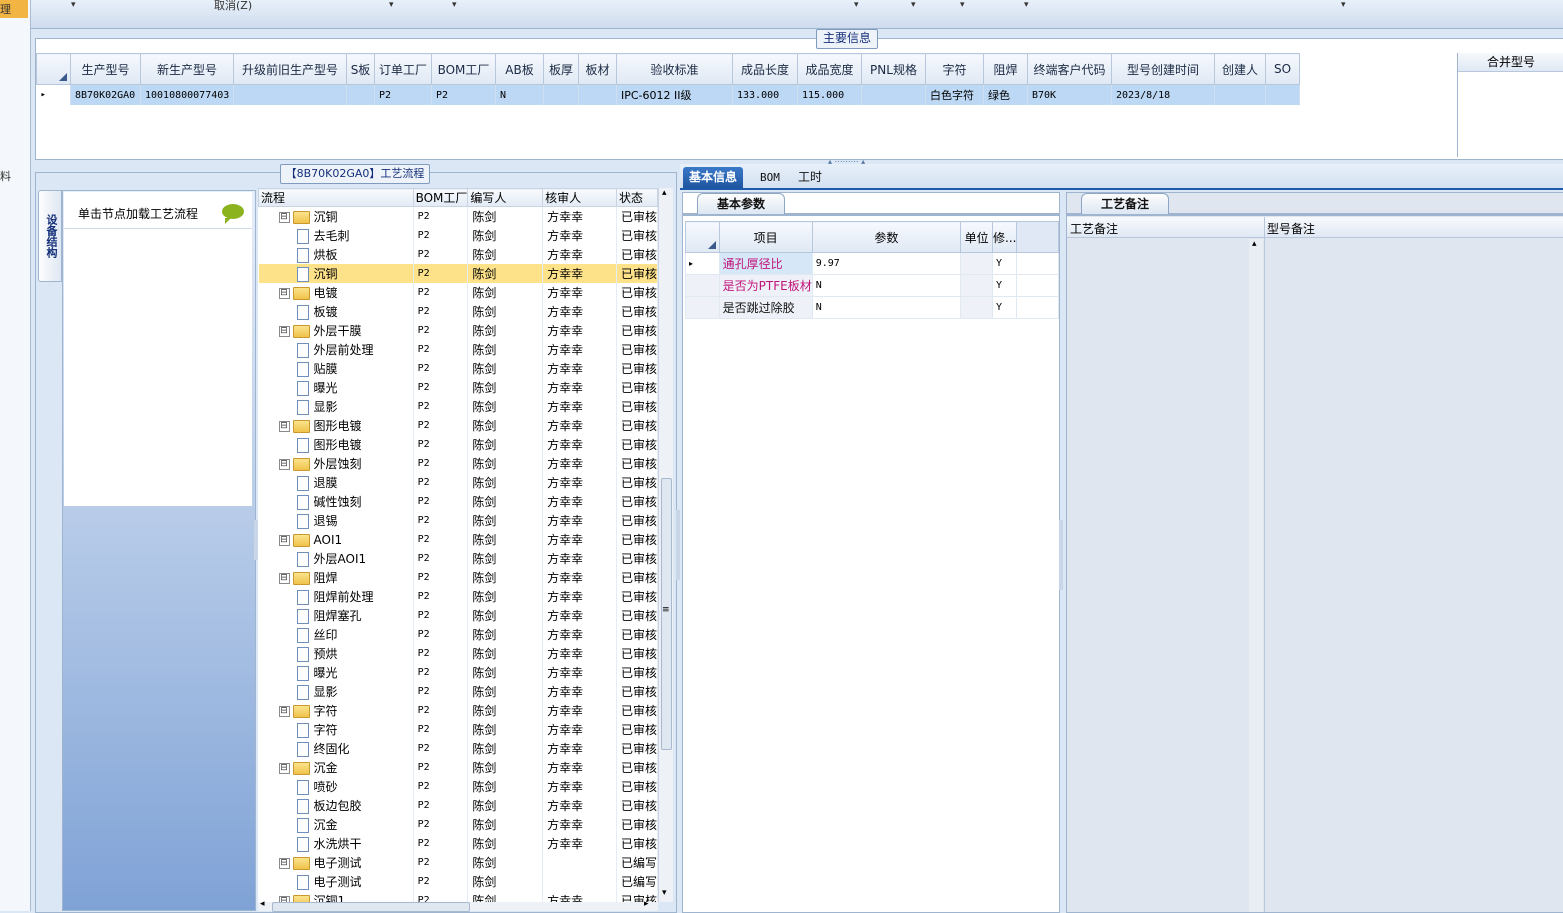  Describe the element at coordinates (977, 237) in the screenshot. I see `column-header: 单位` at that location.